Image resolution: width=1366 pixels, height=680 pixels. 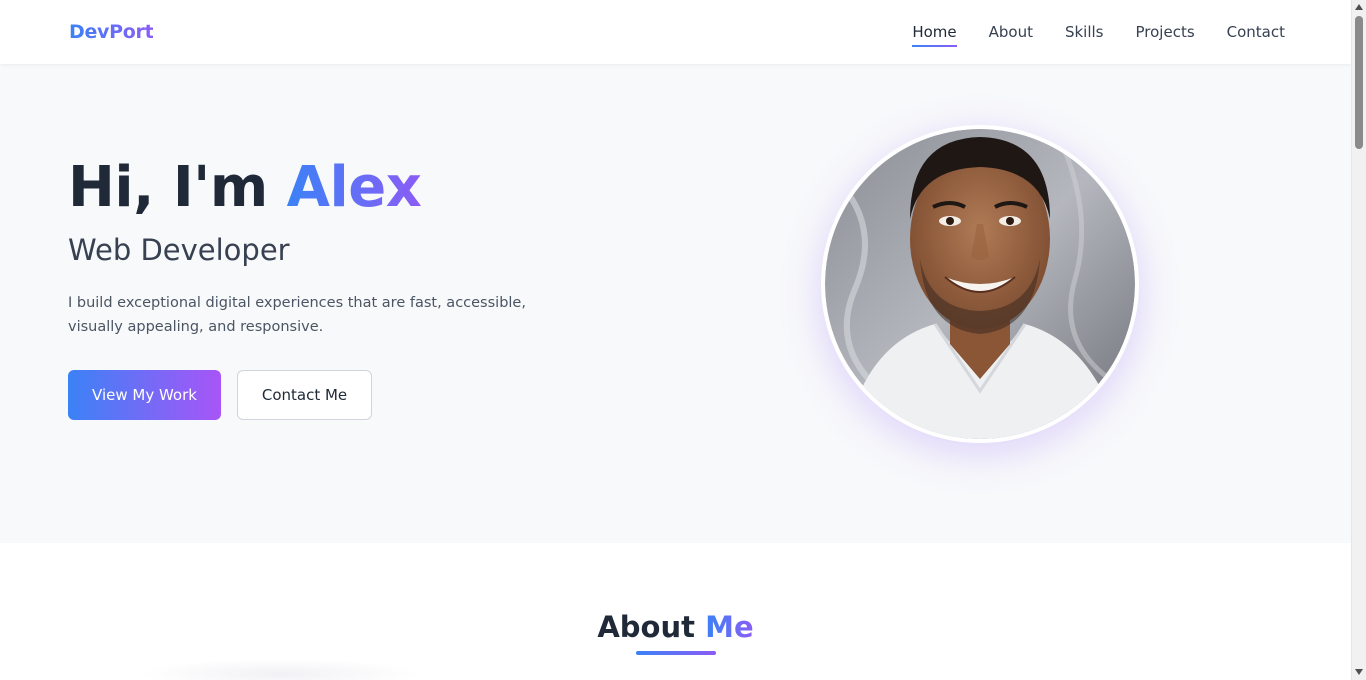 I want to click on nav-link-skills: Skills, so click(x=1084, y=32).